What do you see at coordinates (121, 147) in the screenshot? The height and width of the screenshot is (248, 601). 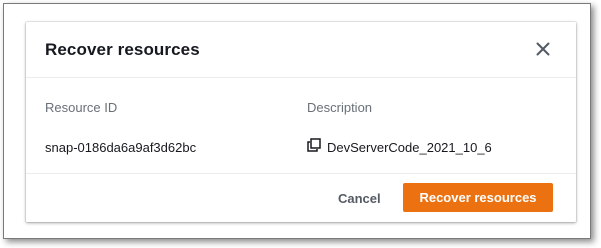 I see `resource-id-value: snap-0186da6a9af3d62bc` at bounding box center [121, 147].